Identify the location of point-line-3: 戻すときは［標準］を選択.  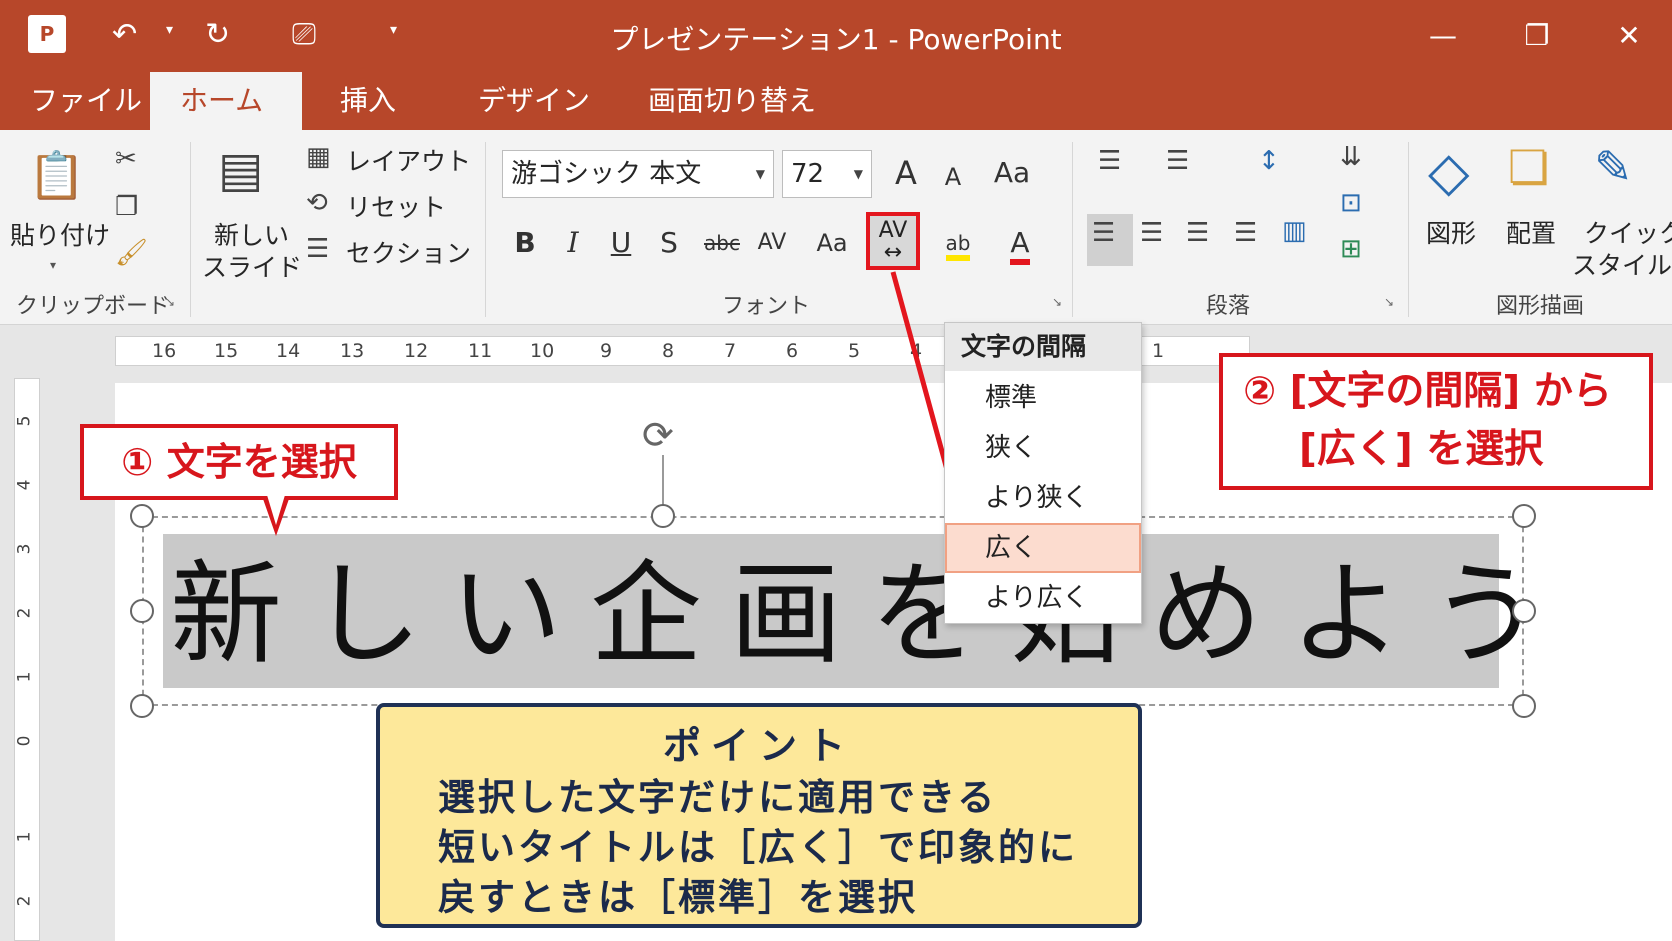
(678, 897).